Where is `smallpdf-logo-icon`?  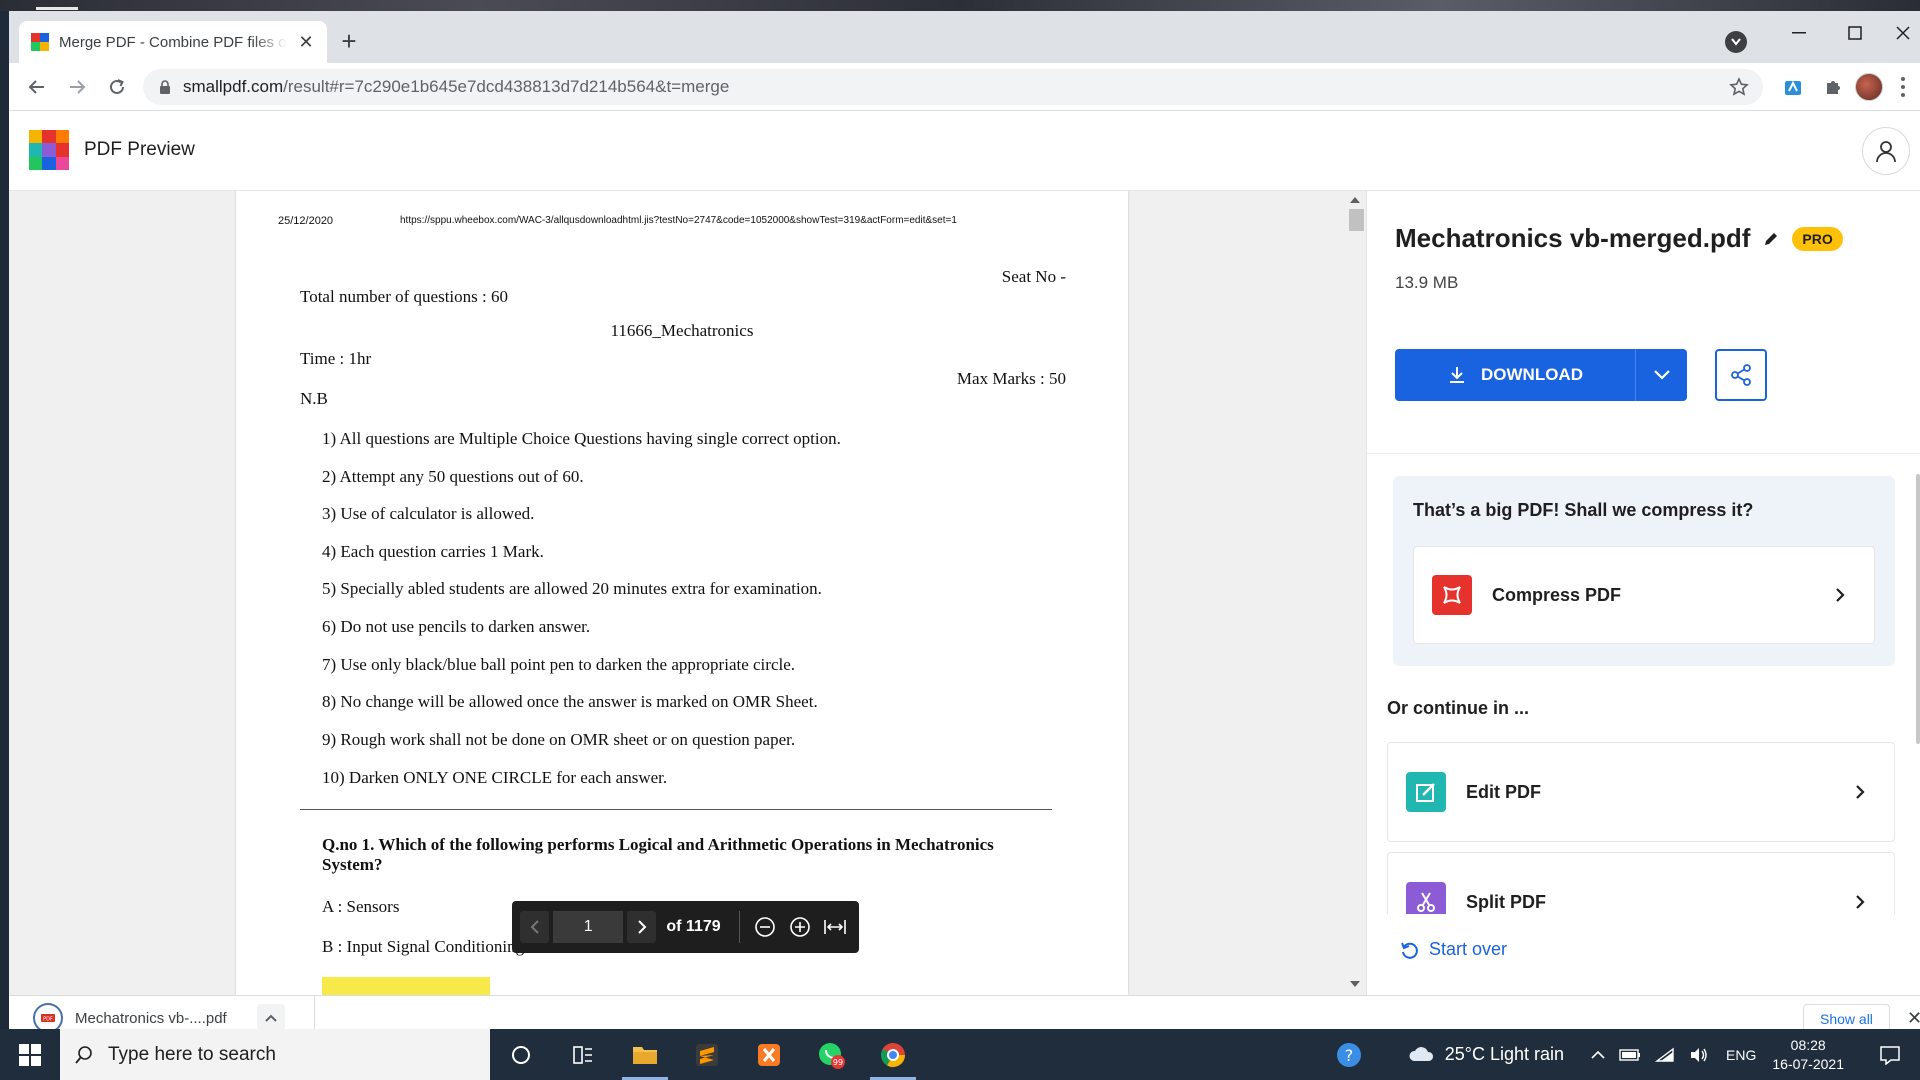 smallpdf-logo-icon is located at coordinates (49, 150).